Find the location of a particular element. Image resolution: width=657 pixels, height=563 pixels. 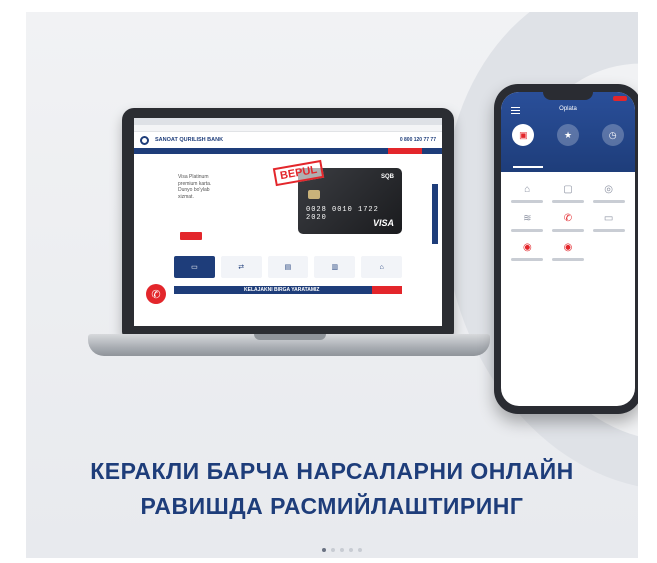

site-banner-red is located at coordinates (387, 290).